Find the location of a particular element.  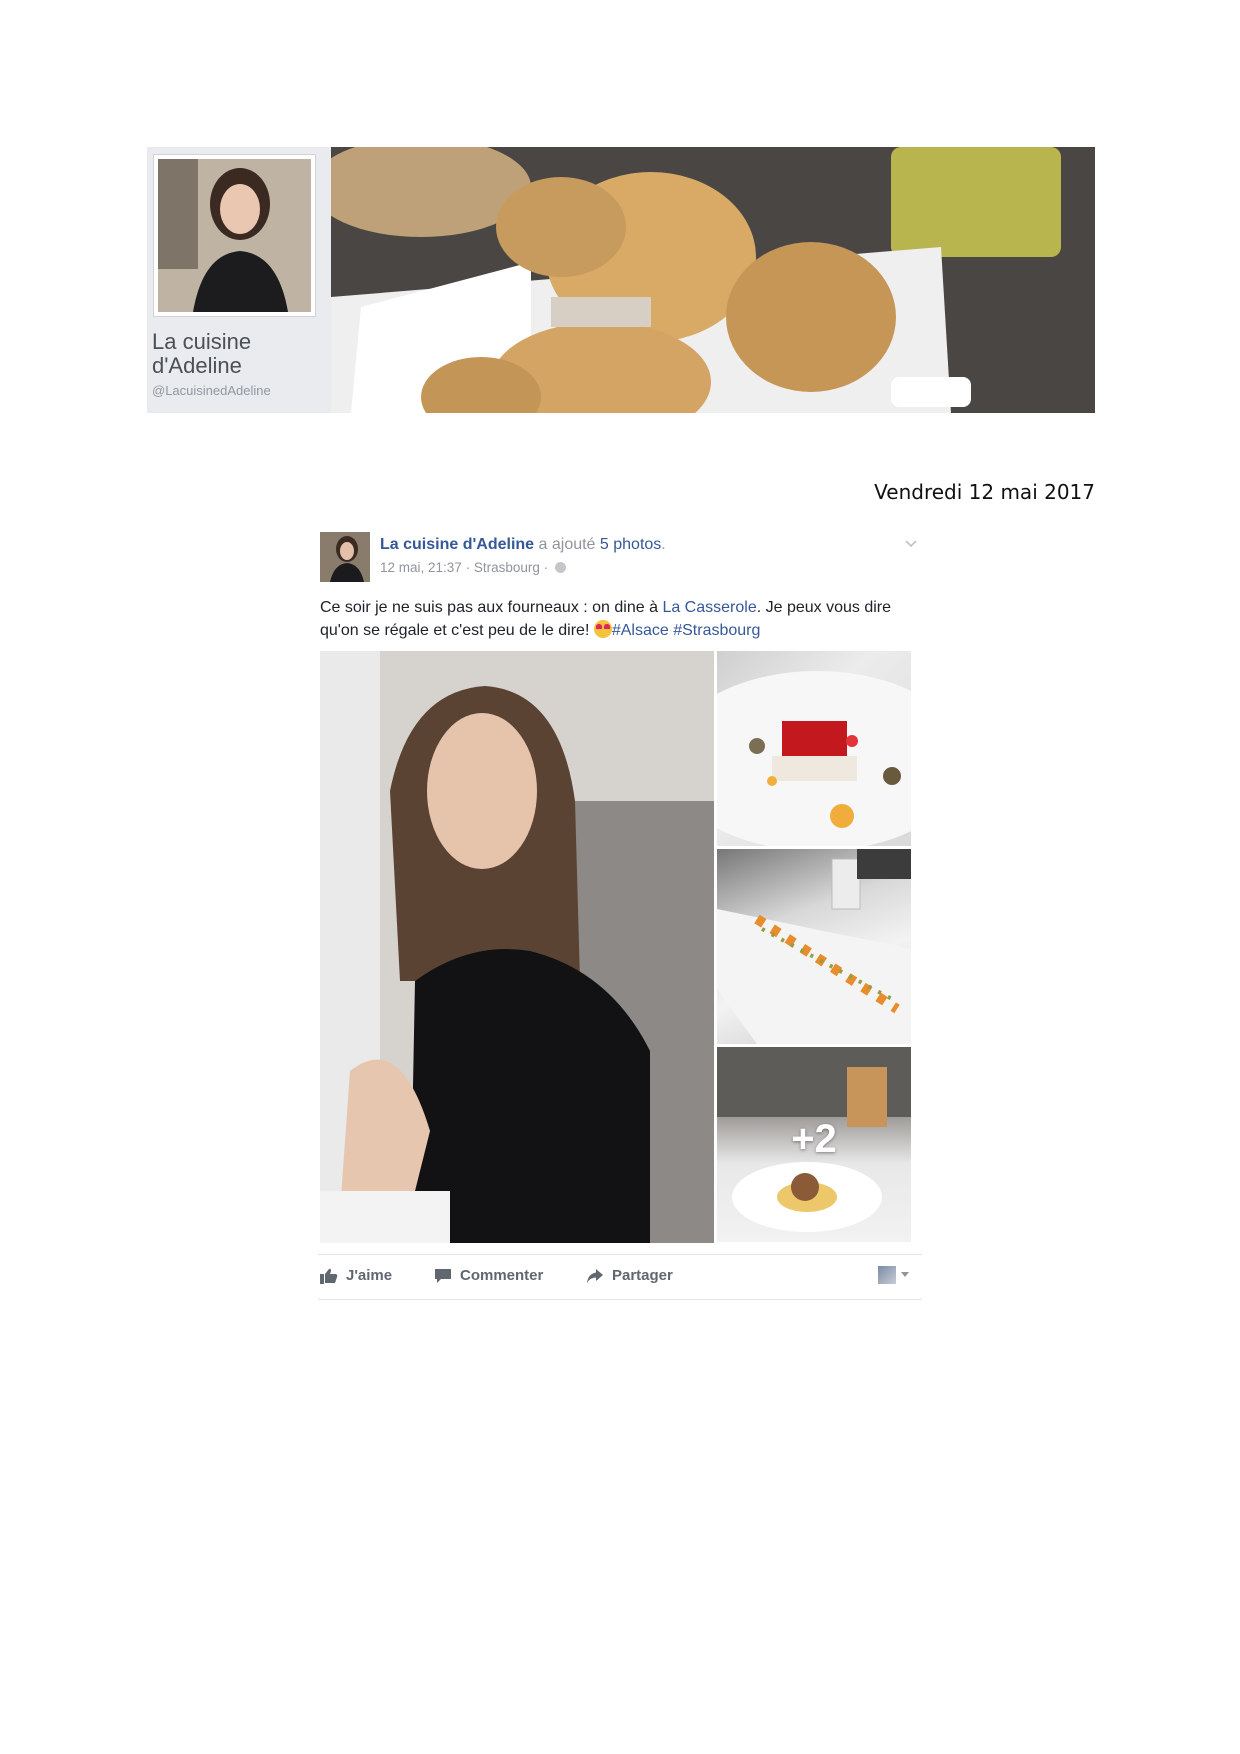

photos-count-link: 5 photos is located at coordinates (630, 544).